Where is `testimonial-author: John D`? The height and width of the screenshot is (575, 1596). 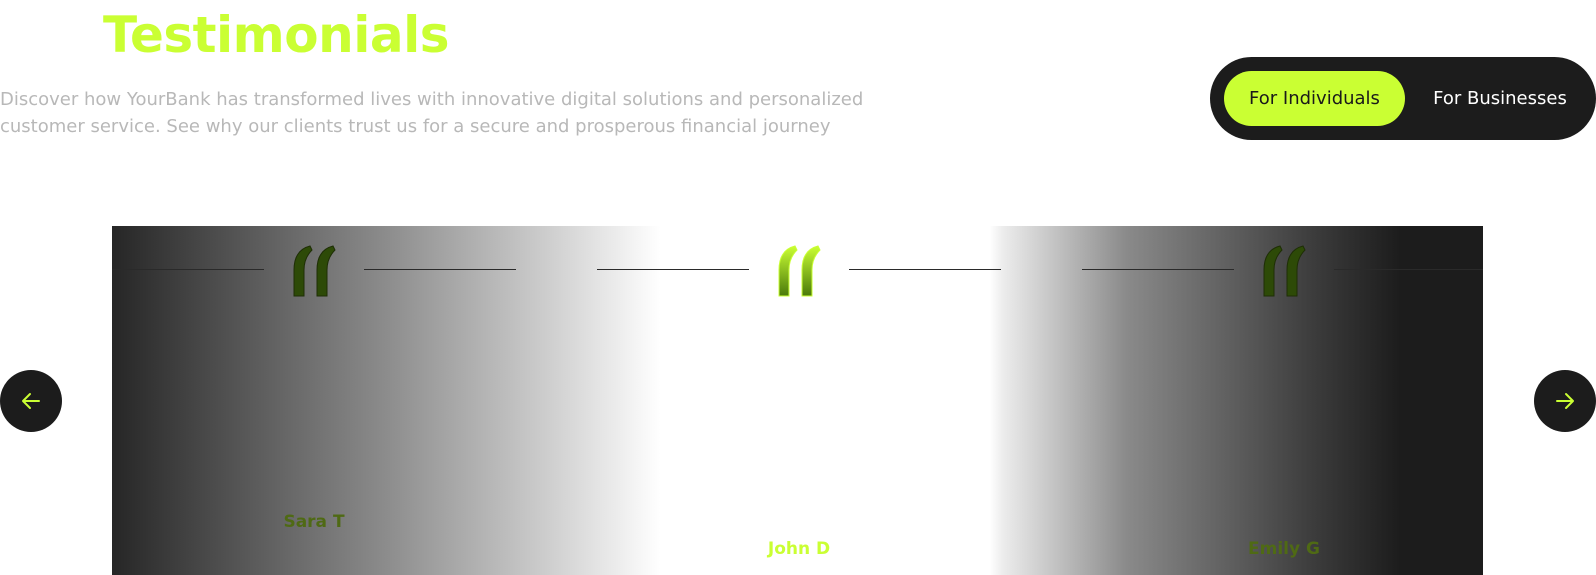 testimonial-author: John D is located at coordinates (799, 549).